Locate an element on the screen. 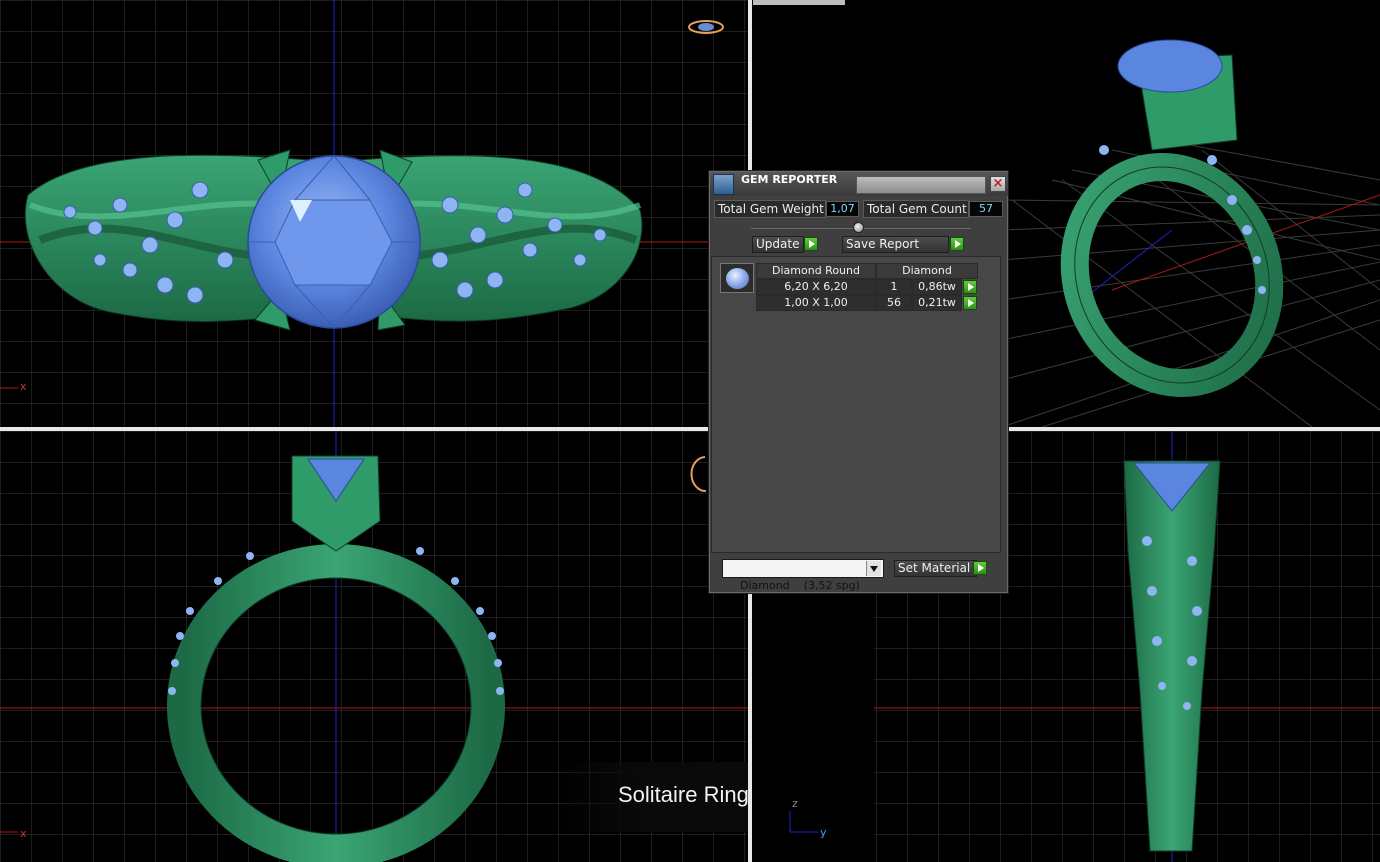 The image size is (1380, 862). gem-row-size: 1,00 X 1,00 is located at coordinates (816, 303).